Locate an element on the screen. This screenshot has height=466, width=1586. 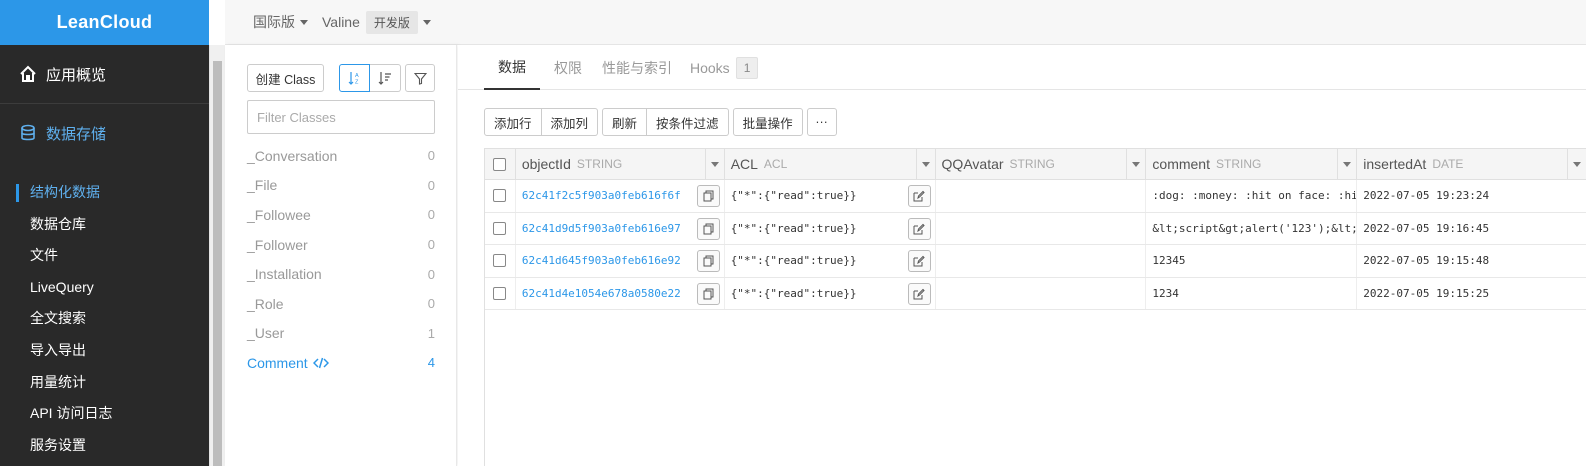
sort-button-group: AZ is located at coordinates (370, 78).